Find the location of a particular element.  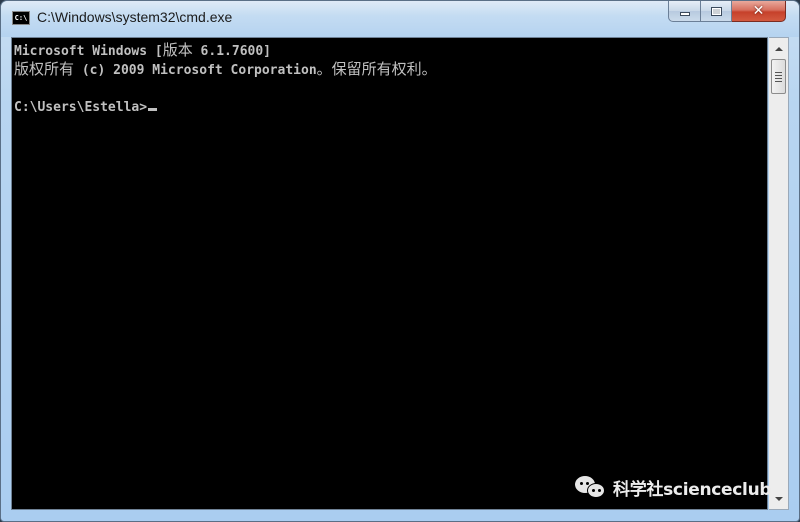

watermark-text: 科学社scienceclub is located at coordinates (692, 489).